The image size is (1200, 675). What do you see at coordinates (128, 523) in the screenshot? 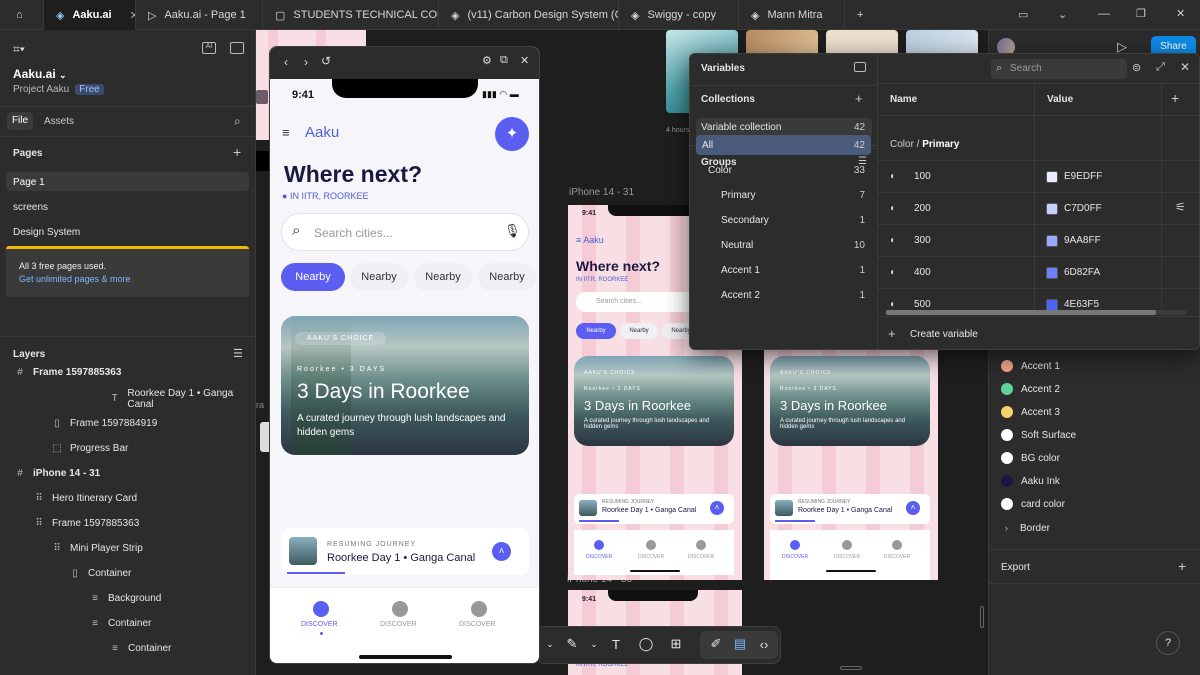
I see `layer-item: ⠿ Frame 1597885363` at bounding box center [128, 523].